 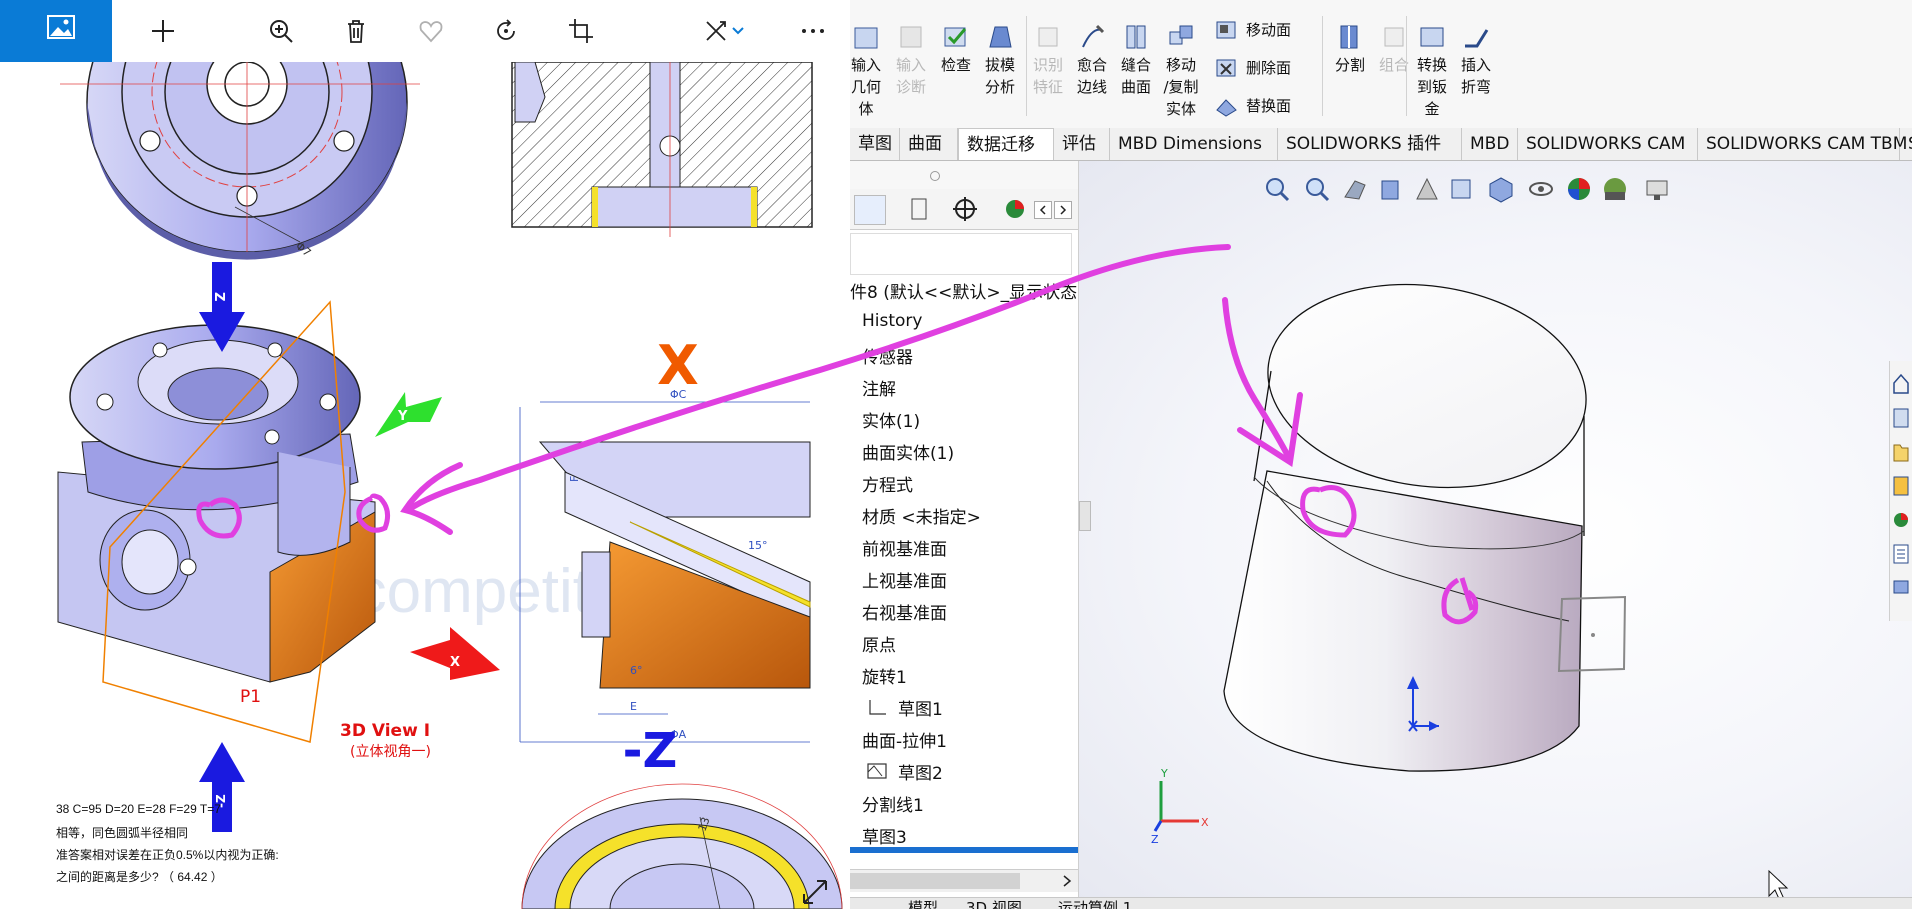 I want to click on combine-icon, so click(x=1394, y=37).